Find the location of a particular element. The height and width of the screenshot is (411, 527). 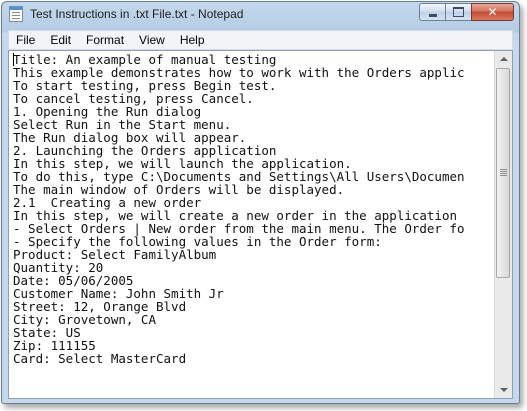

arrow-down-icon is located at coordinates (503, 390).